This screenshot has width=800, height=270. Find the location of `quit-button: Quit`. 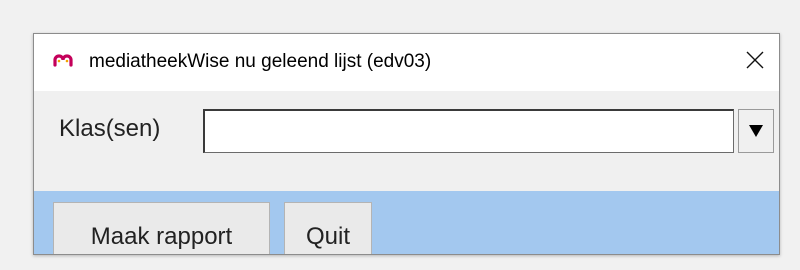

quit-button: Quit is located at coordinates (328, 228).